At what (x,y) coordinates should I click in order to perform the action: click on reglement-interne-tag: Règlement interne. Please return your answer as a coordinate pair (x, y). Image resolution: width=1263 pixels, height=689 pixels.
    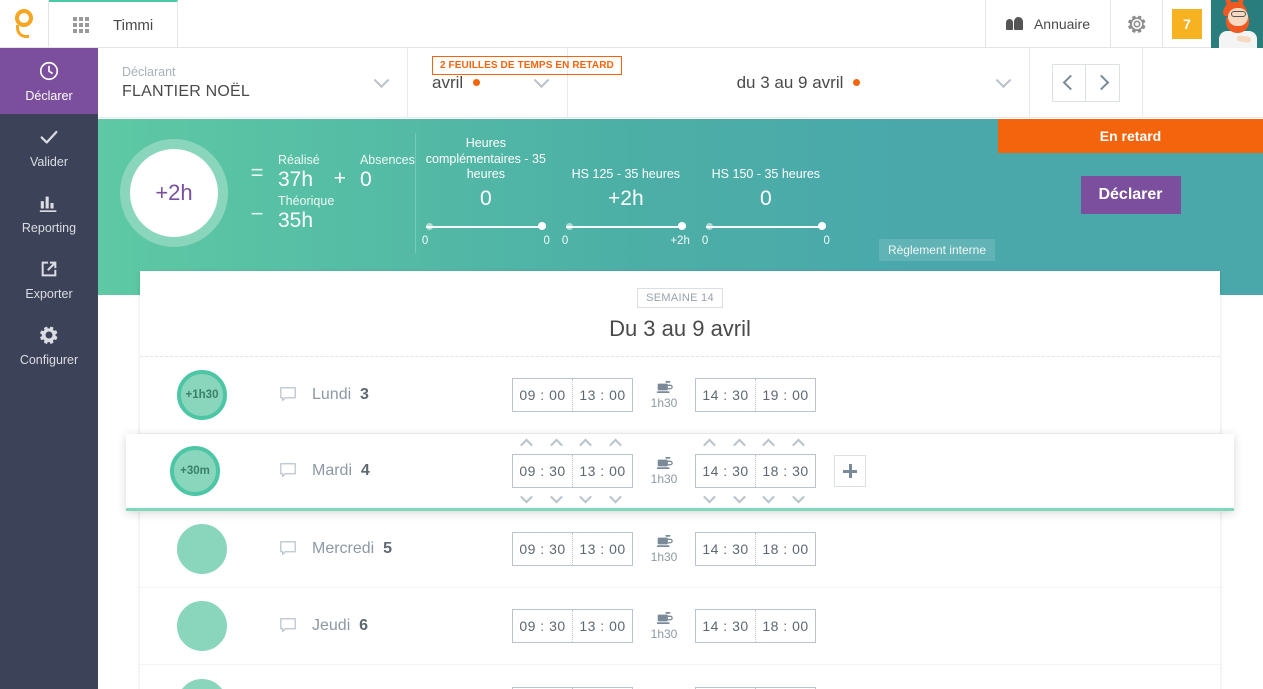
    Looking at the image, I should click on (936, 250).